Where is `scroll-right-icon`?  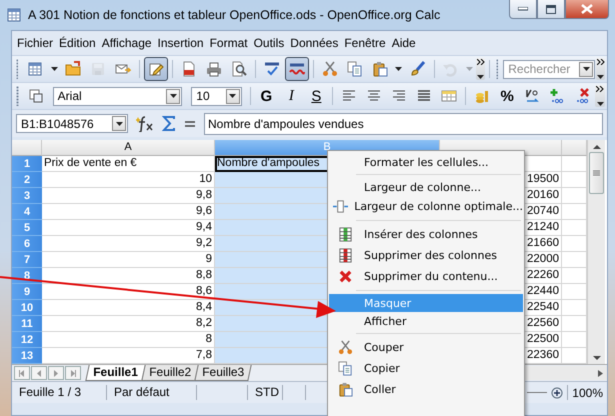
scroll-right-icon is located at coordinates (600, 373).